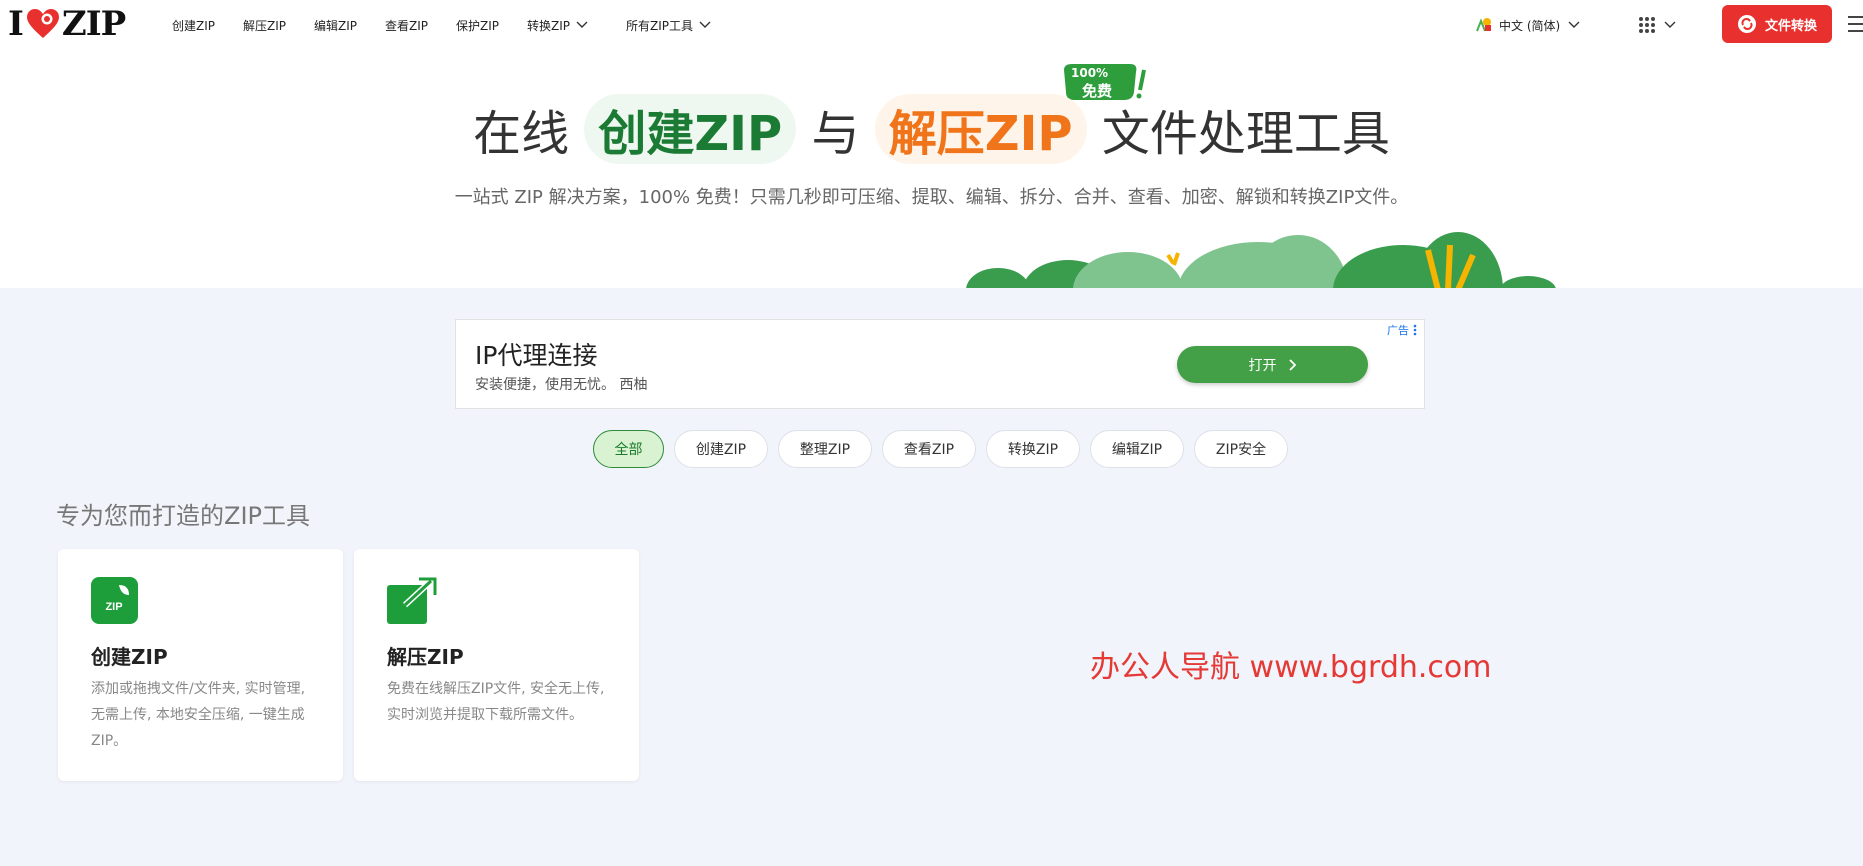  Describe the element at coordinates (496, 665) in the screenshot. I see `tool-card-extract-zip: 解压ZIP 免费在线解压ZIP文件, 安全无上传, 实时浏览并提取下载所需文件。` at that location.